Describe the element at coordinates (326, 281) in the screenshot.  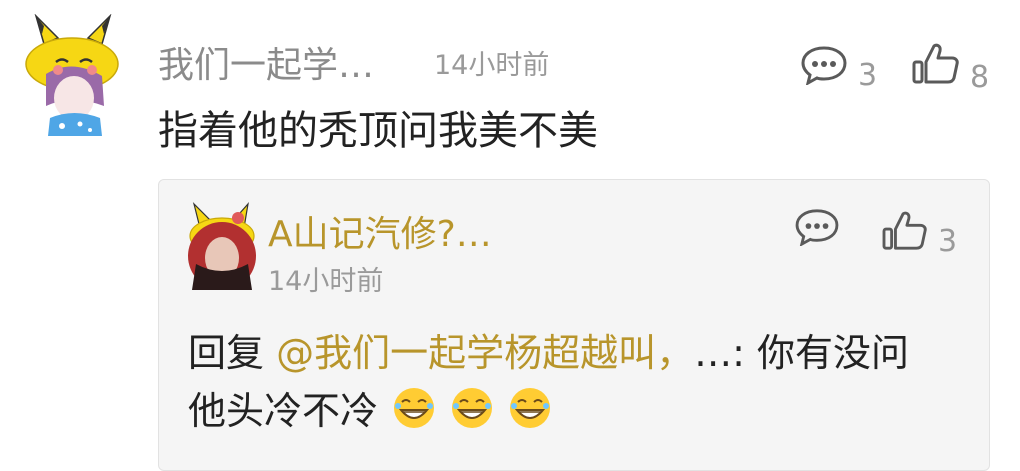
I see `reply-time: 14小时前` at that location.